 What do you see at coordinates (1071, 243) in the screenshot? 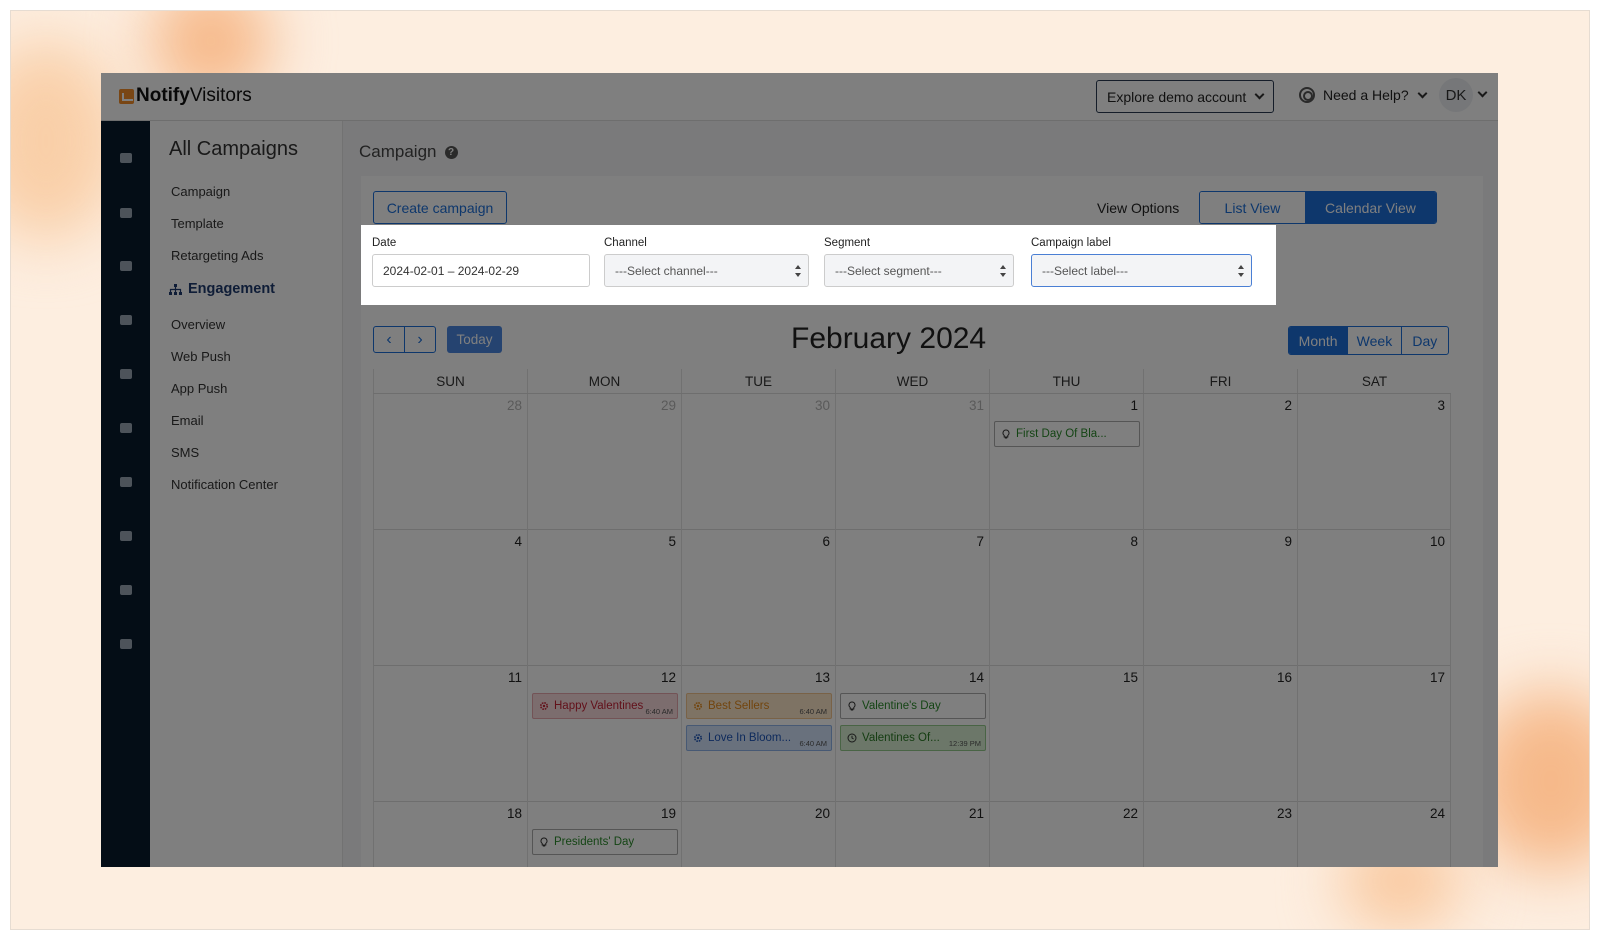
I see `campaign-label-label: Campaign label` at bounding box center [1071, 243].